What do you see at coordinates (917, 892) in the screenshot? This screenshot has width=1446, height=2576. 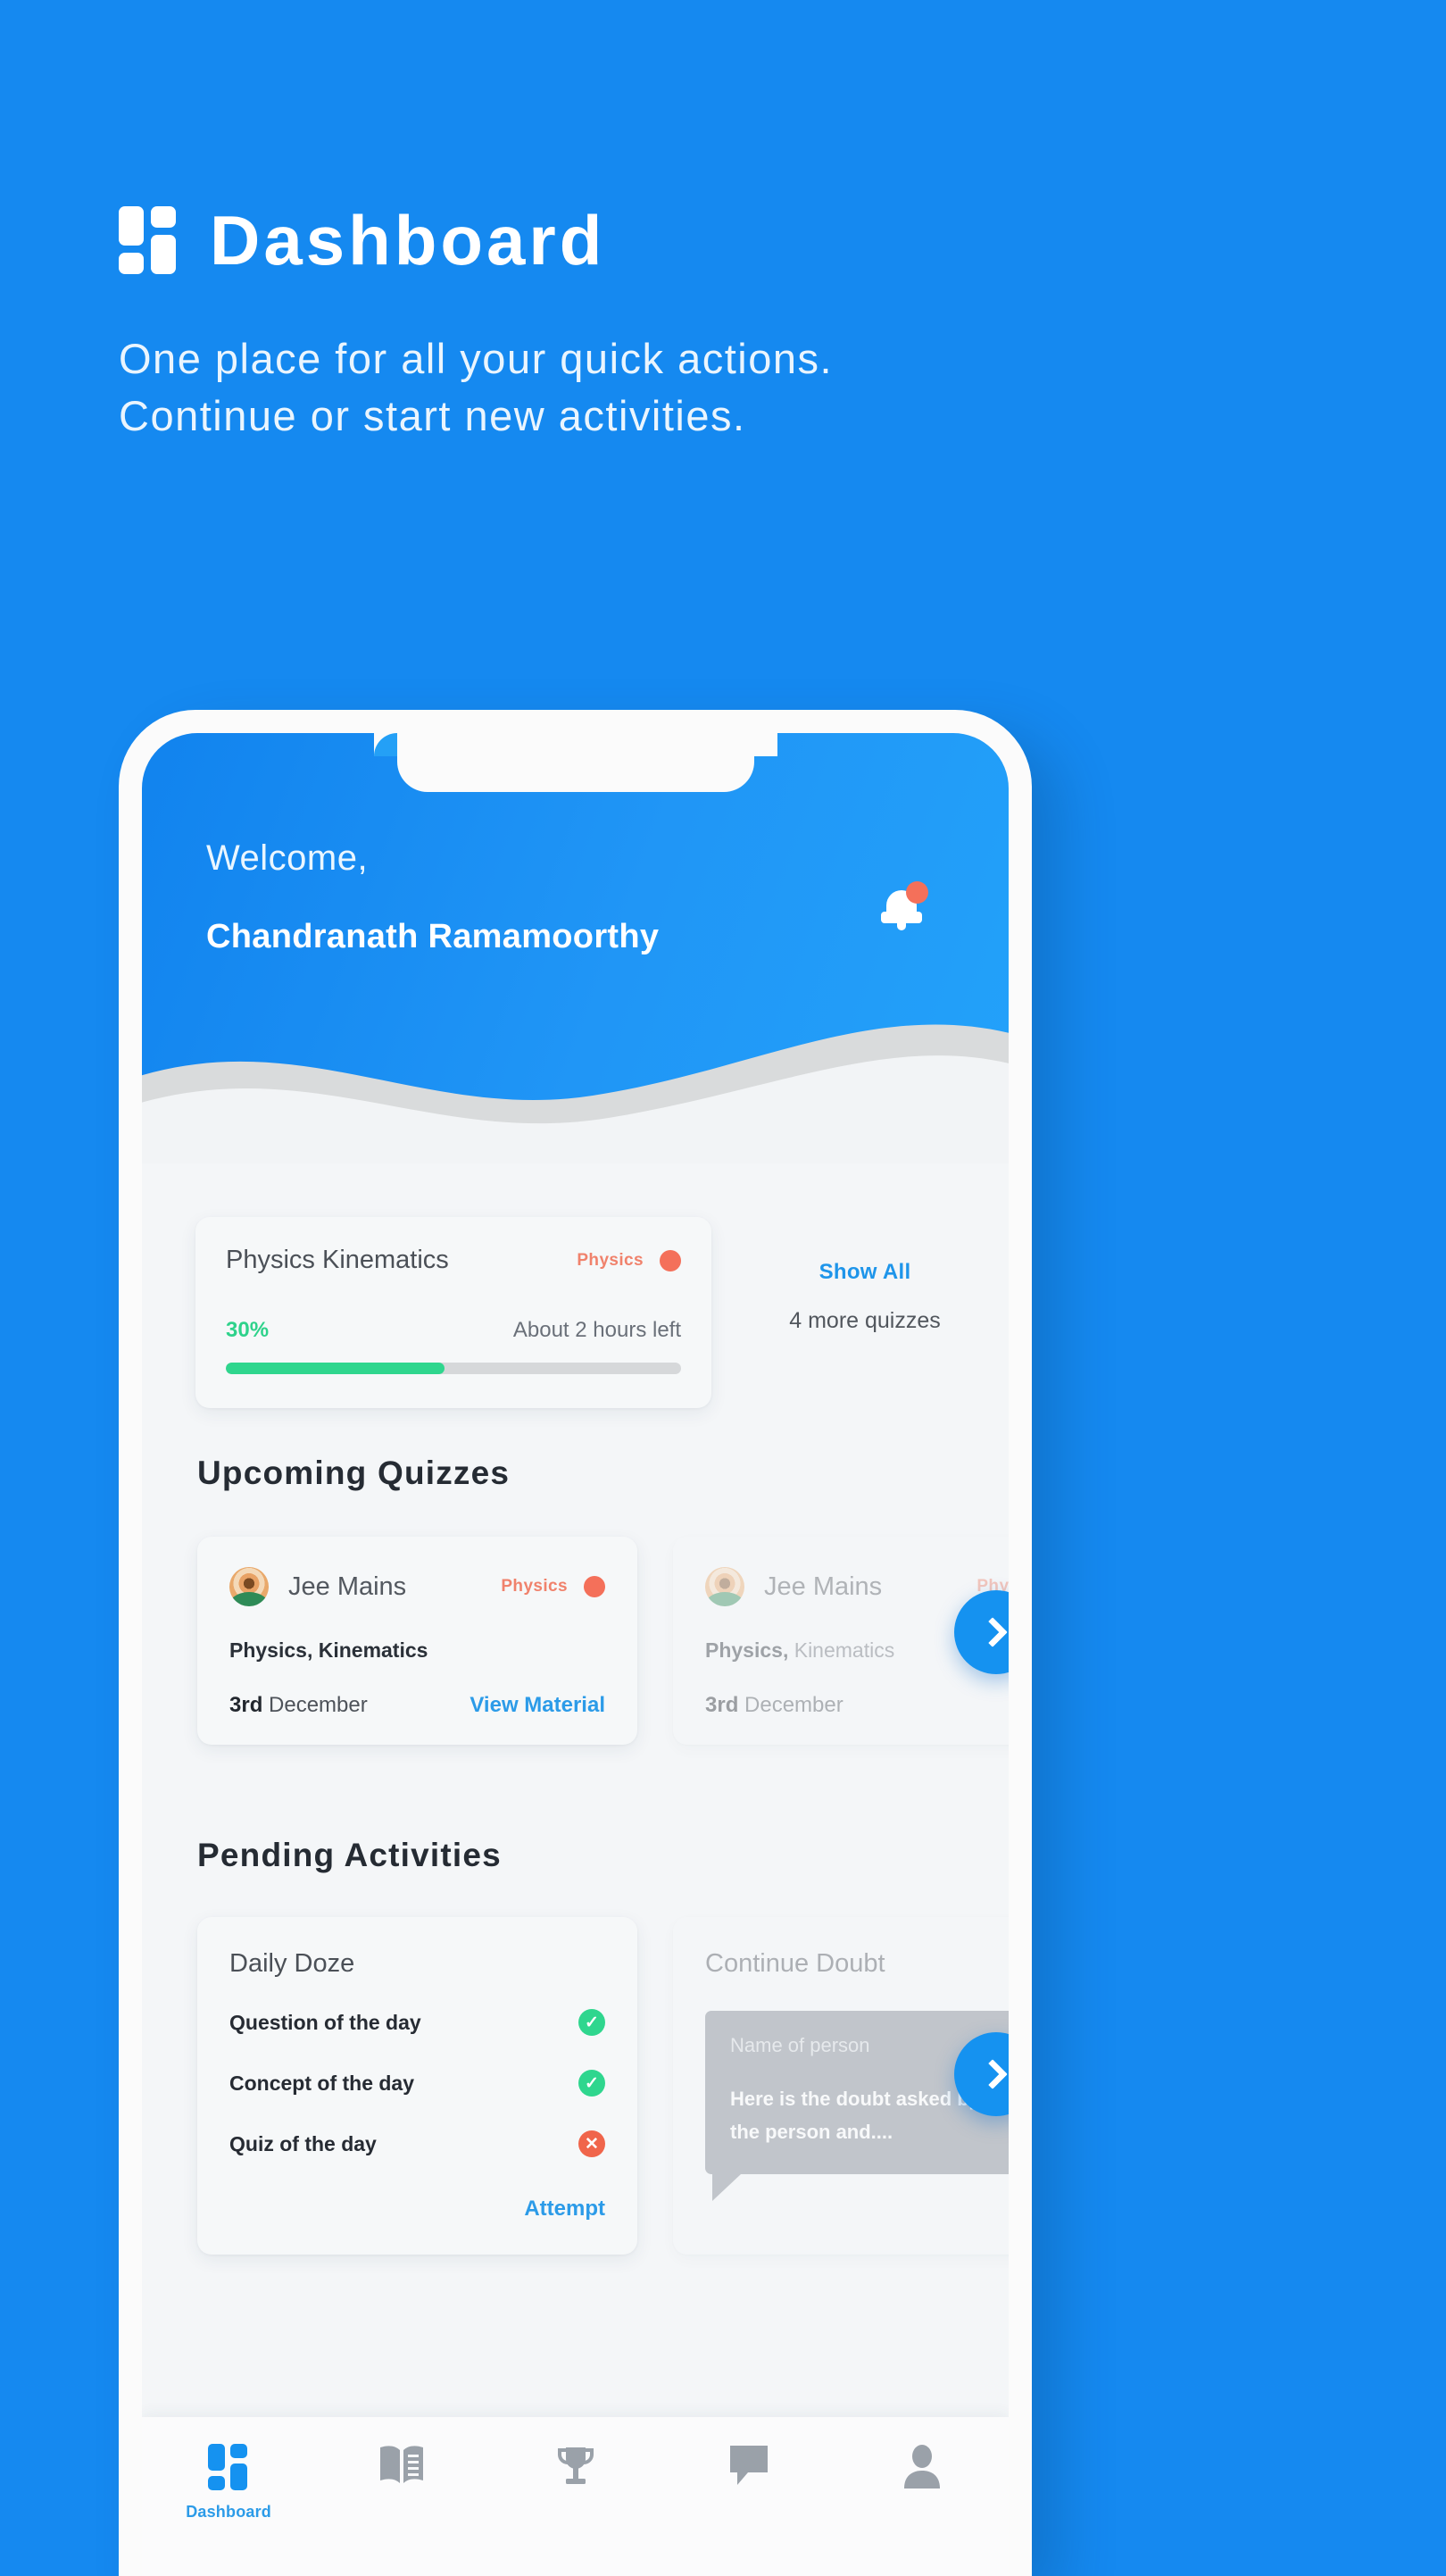 I see `notification-dot` at bounding box center [917, 892].